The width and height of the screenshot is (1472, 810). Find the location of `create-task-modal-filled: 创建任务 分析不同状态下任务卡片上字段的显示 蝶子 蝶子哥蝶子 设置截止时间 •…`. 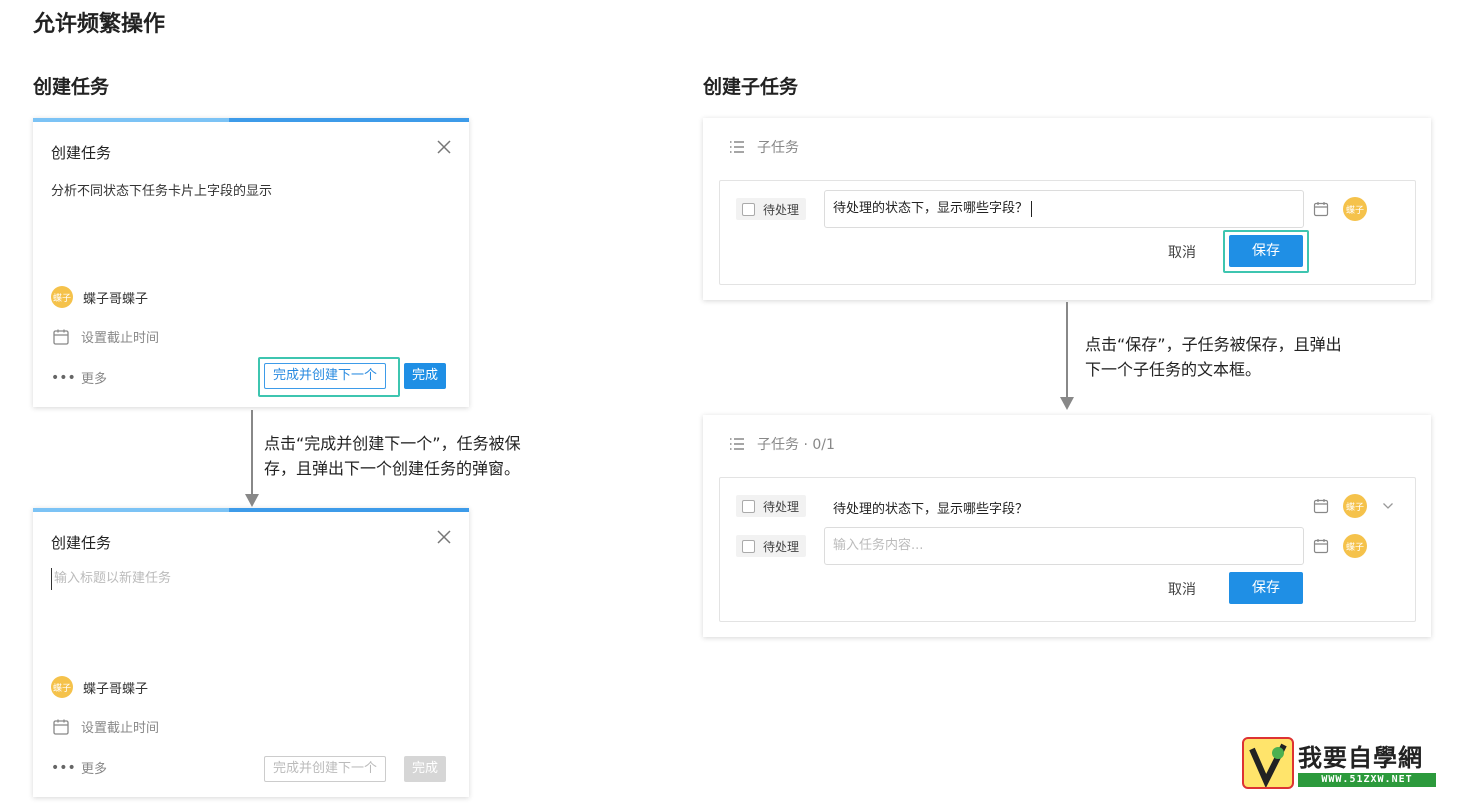

create-task-modal-filled: 创建任务 分析不同状态下任务卡片上字段的显示 蝶子 蝶子哥蝶子 设置截止时间 •… is located at coordinates (251, 262).